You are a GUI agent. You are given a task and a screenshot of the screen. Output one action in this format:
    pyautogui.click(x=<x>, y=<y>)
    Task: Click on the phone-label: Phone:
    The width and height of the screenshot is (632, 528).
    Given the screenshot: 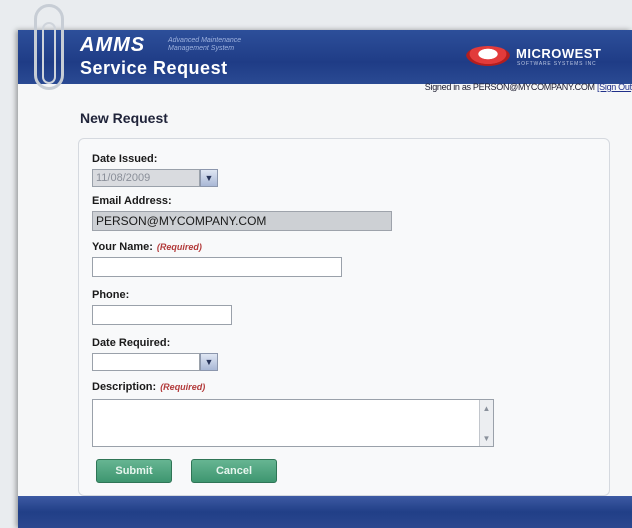 What is the action you would take?
    pyautogui.click(x=111, y=295)
    